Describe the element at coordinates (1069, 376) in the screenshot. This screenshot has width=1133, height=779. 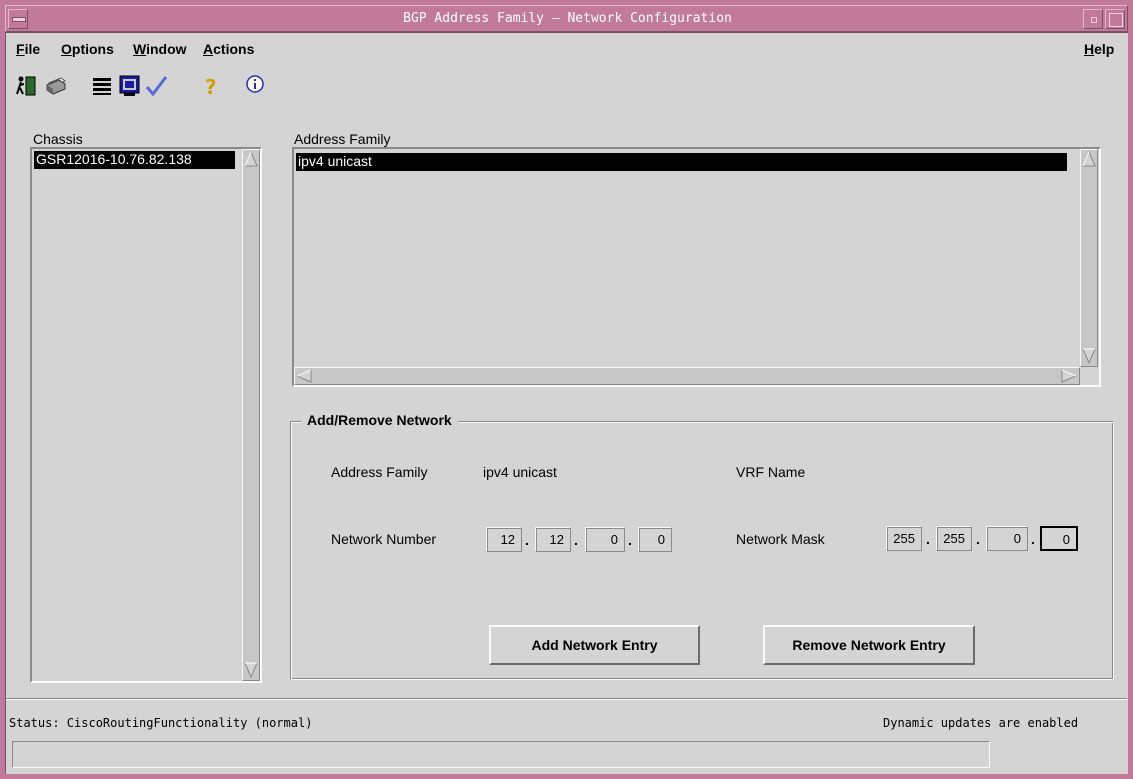
I see `scroll-right-arrow-icon` at that location.